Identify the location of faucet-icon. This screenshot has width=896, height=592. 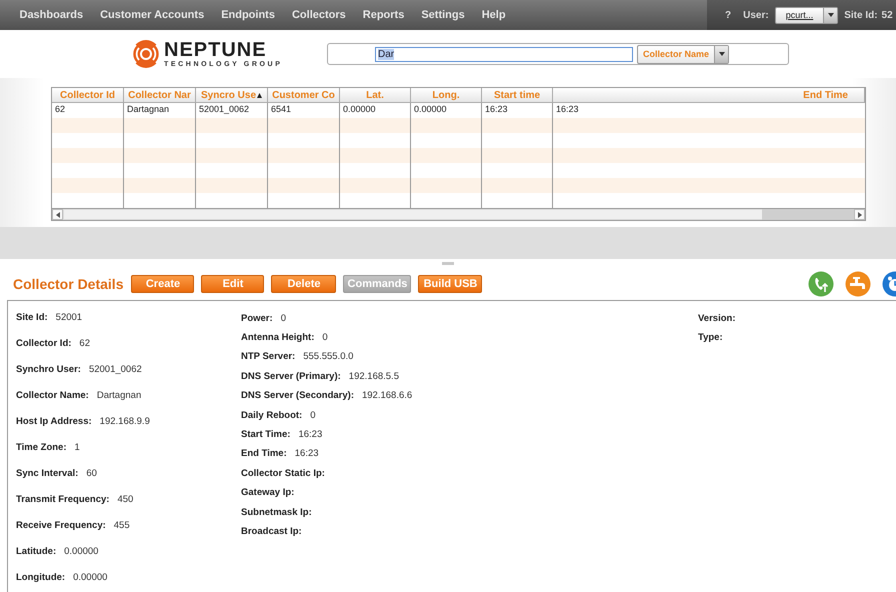
(858, 283).